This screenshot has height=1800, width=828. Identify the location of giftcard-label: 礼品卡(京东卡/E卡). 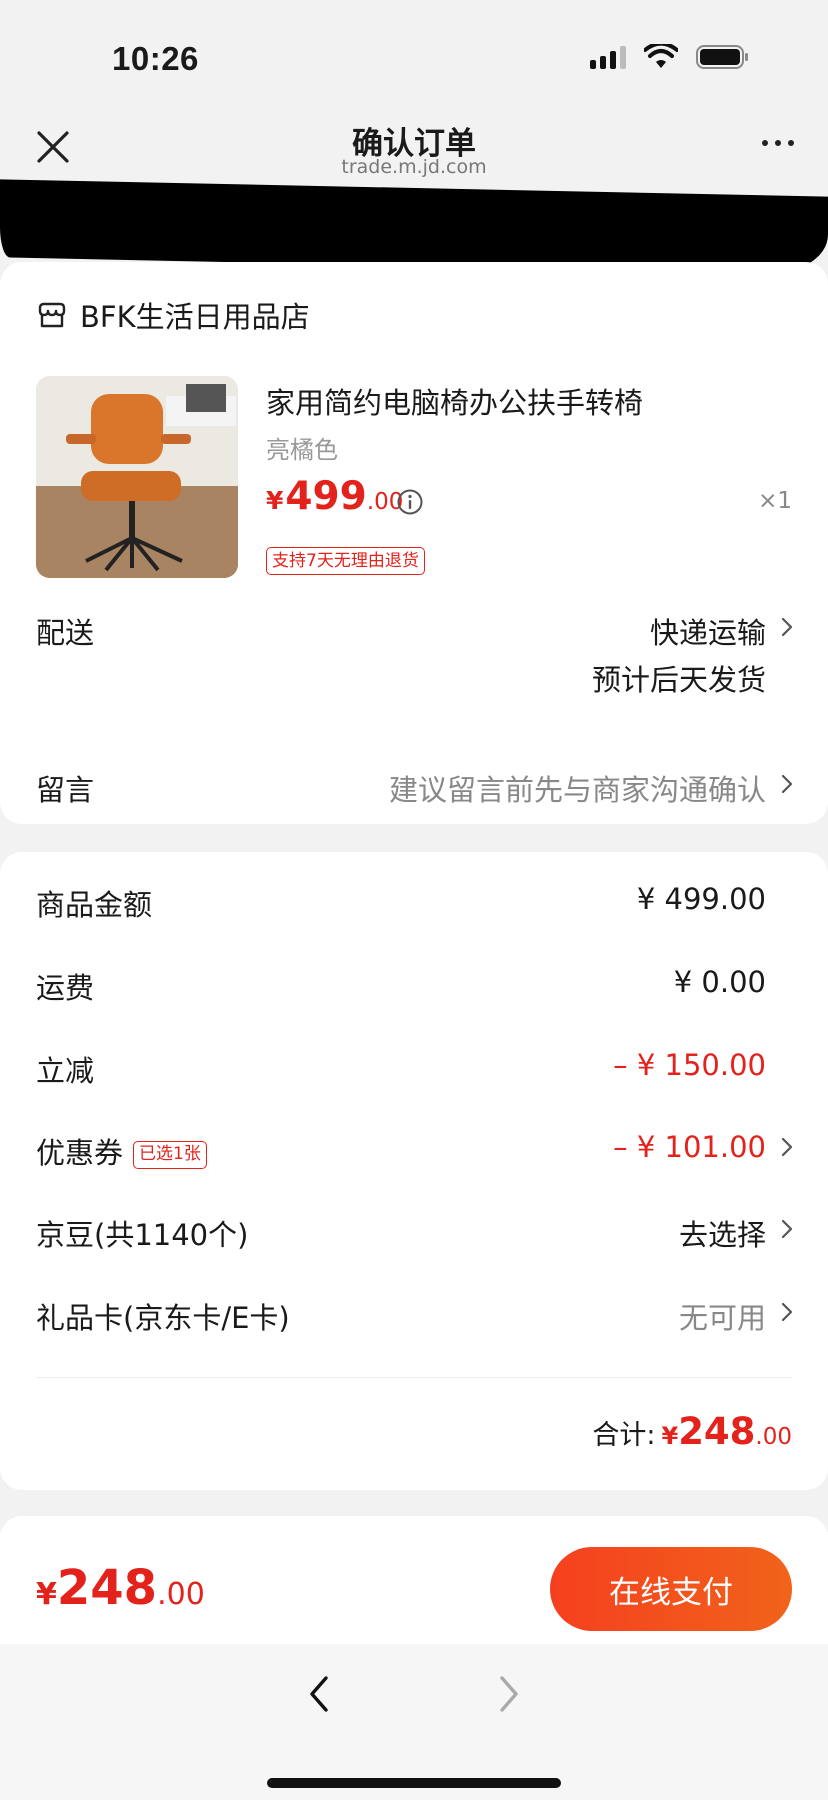
(163, 1318).